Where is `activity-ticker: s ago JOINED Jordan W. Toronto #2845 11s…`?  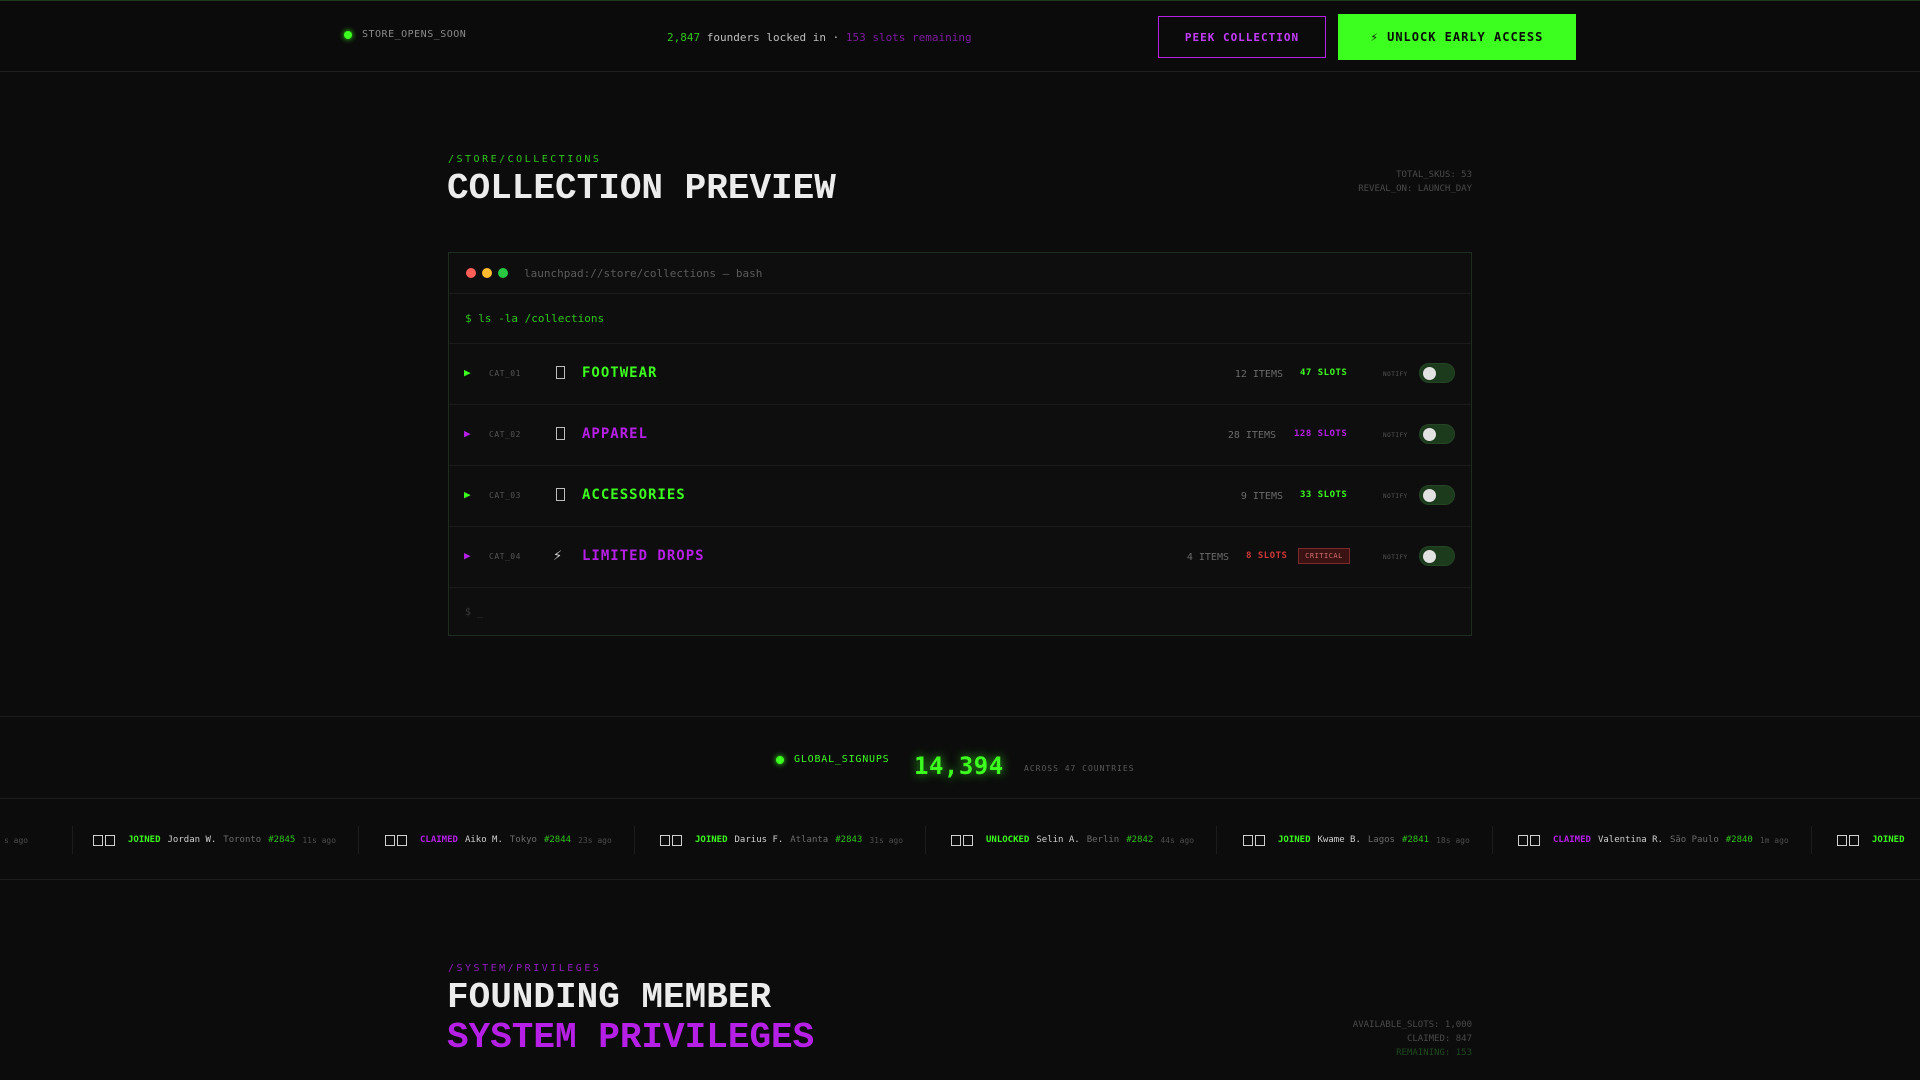
activity-ticker: s ago JOINED Jordan W. Toronto #2845 11s… is located at coordinates (960, 839).